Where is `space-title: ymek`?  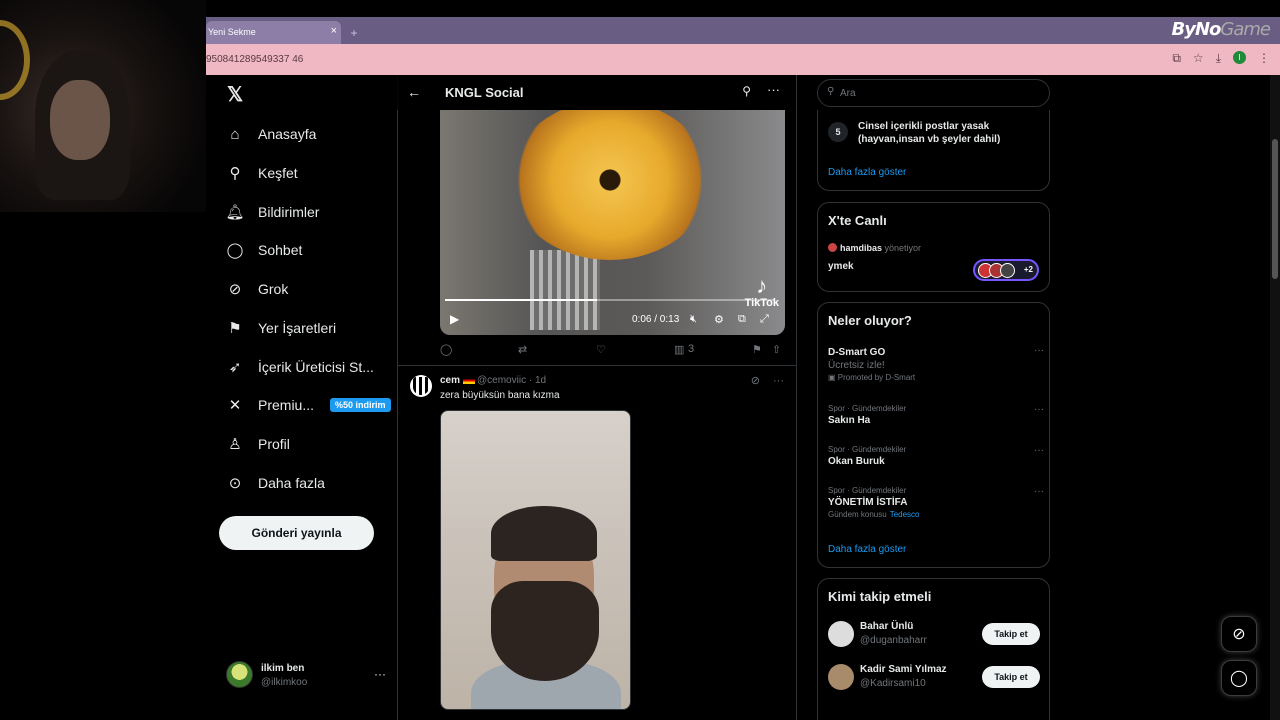 space-title: ymek is located at coordinates (841, 266).